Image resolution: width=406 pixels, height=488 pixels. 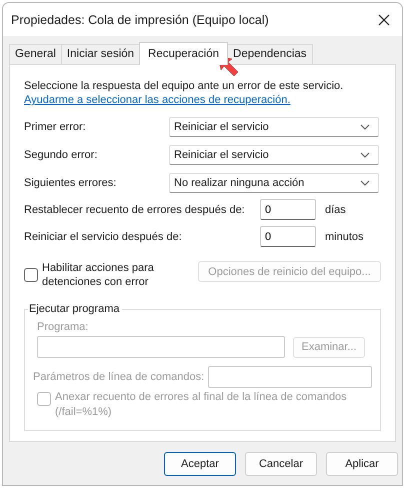 I want to click on unit-label: minutos, so click(x=344, y=236).